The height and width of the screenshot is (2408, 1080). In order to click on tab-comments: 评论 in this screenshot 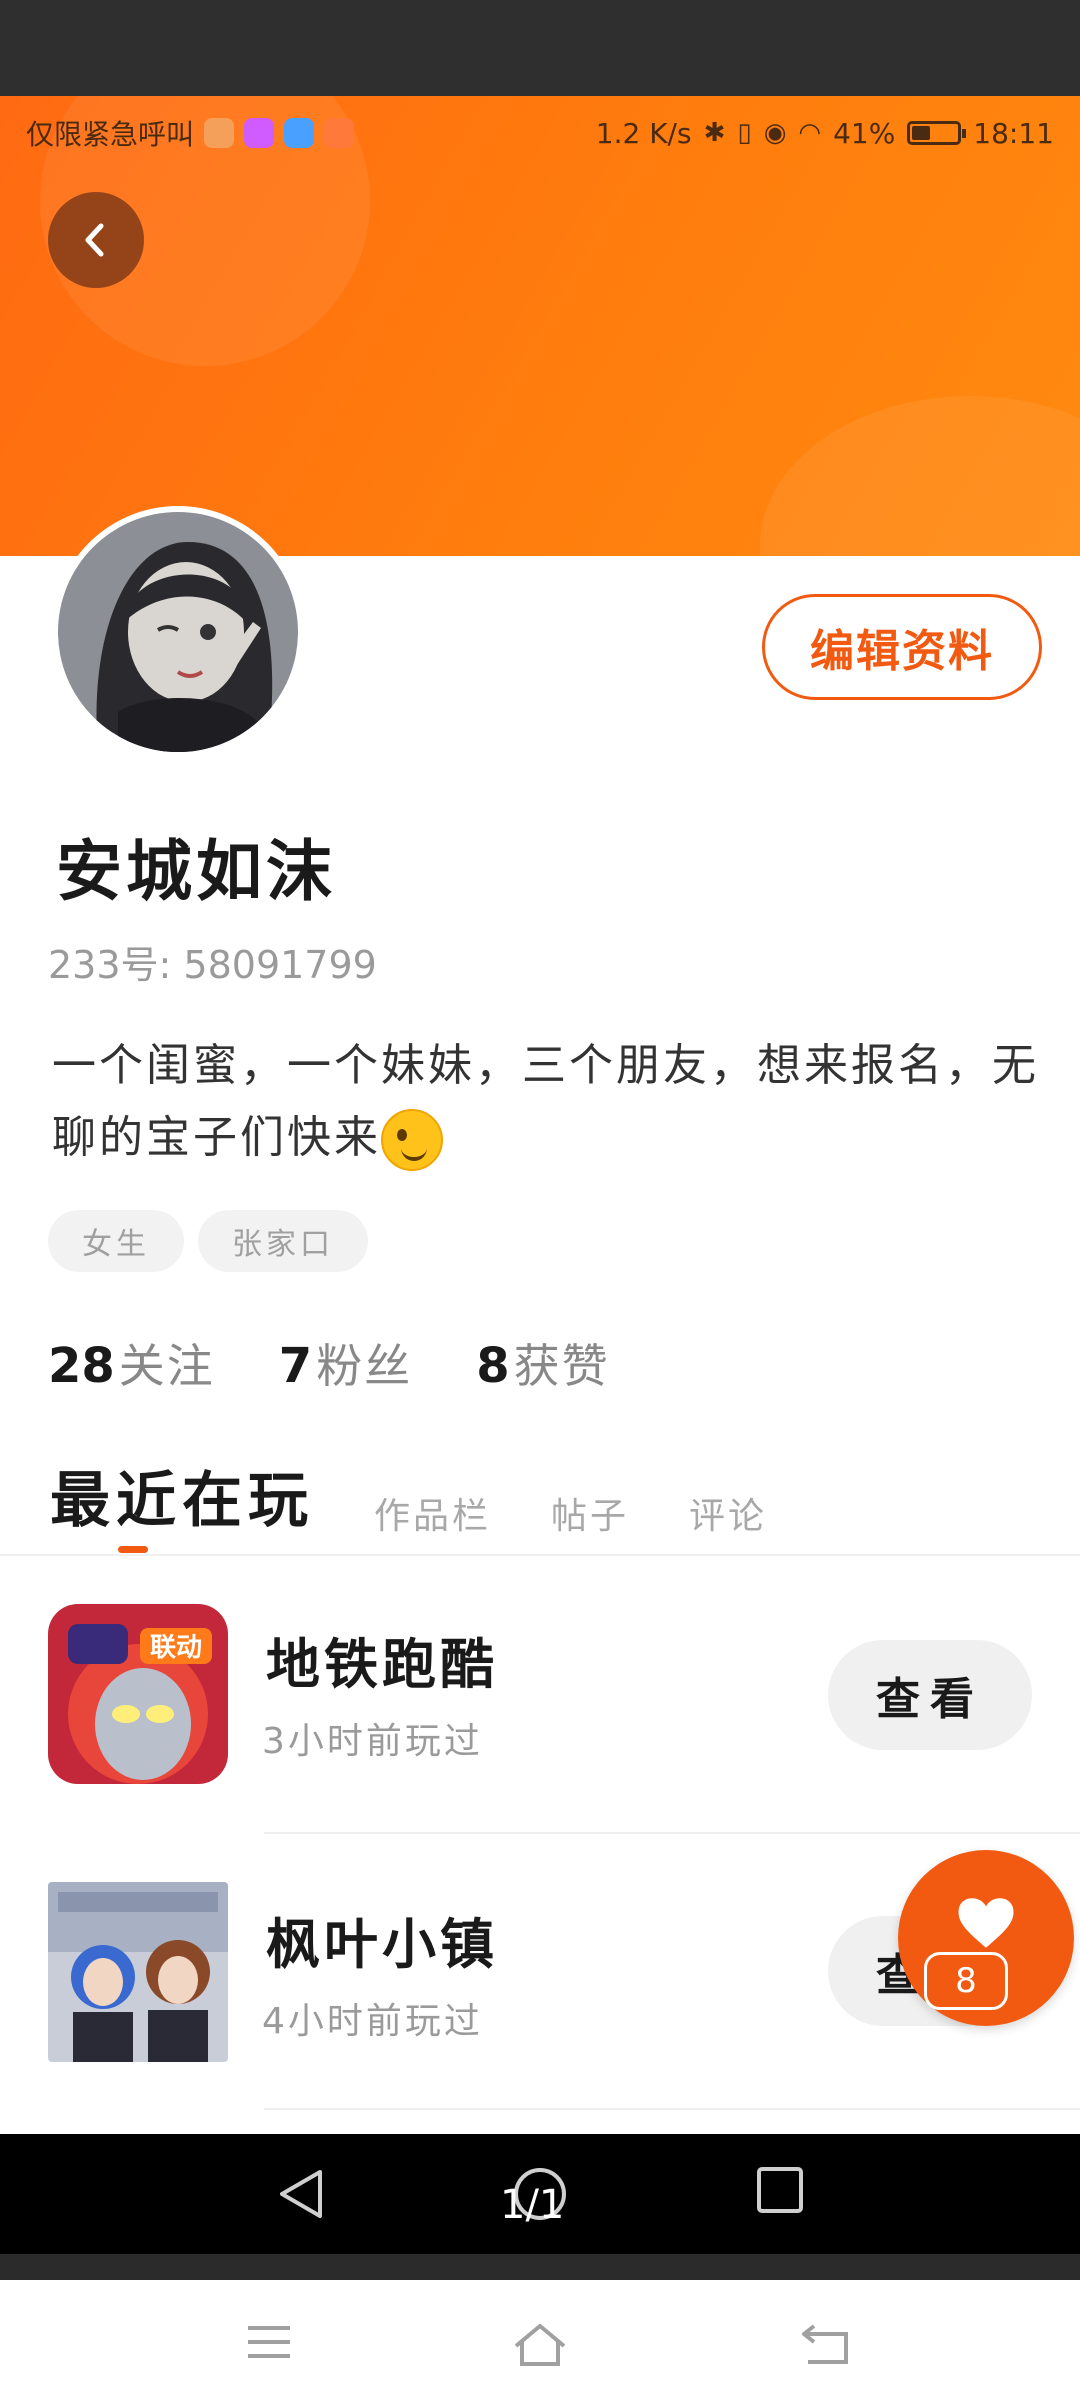, I will do `click(728, 1518)`.